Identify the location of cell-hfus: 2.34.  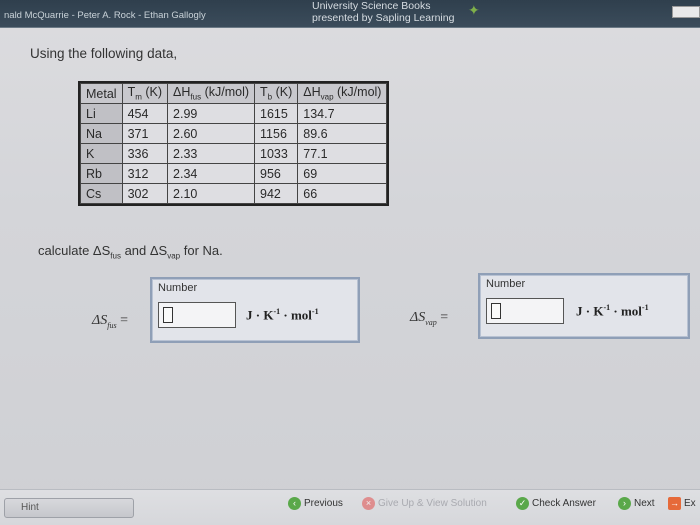
(211, 173).